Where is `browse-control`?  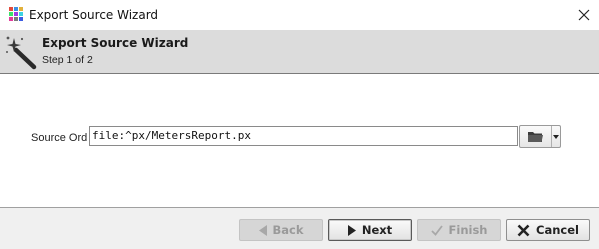 browse-control is located at coordinates (540, 136).